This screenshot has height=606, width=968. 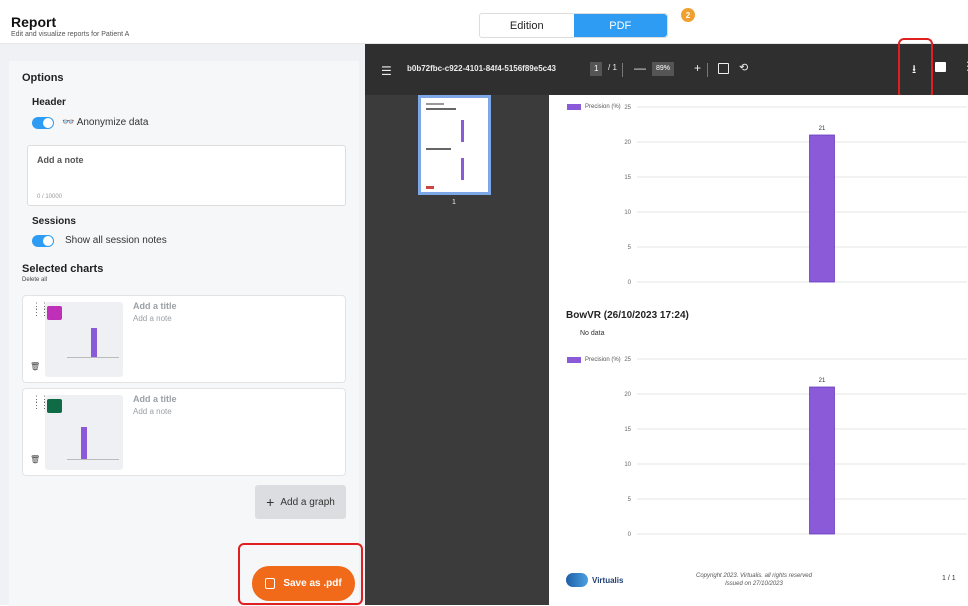 I want to click on footer-page-number: 1 / 1, so click(x=949, y=578).